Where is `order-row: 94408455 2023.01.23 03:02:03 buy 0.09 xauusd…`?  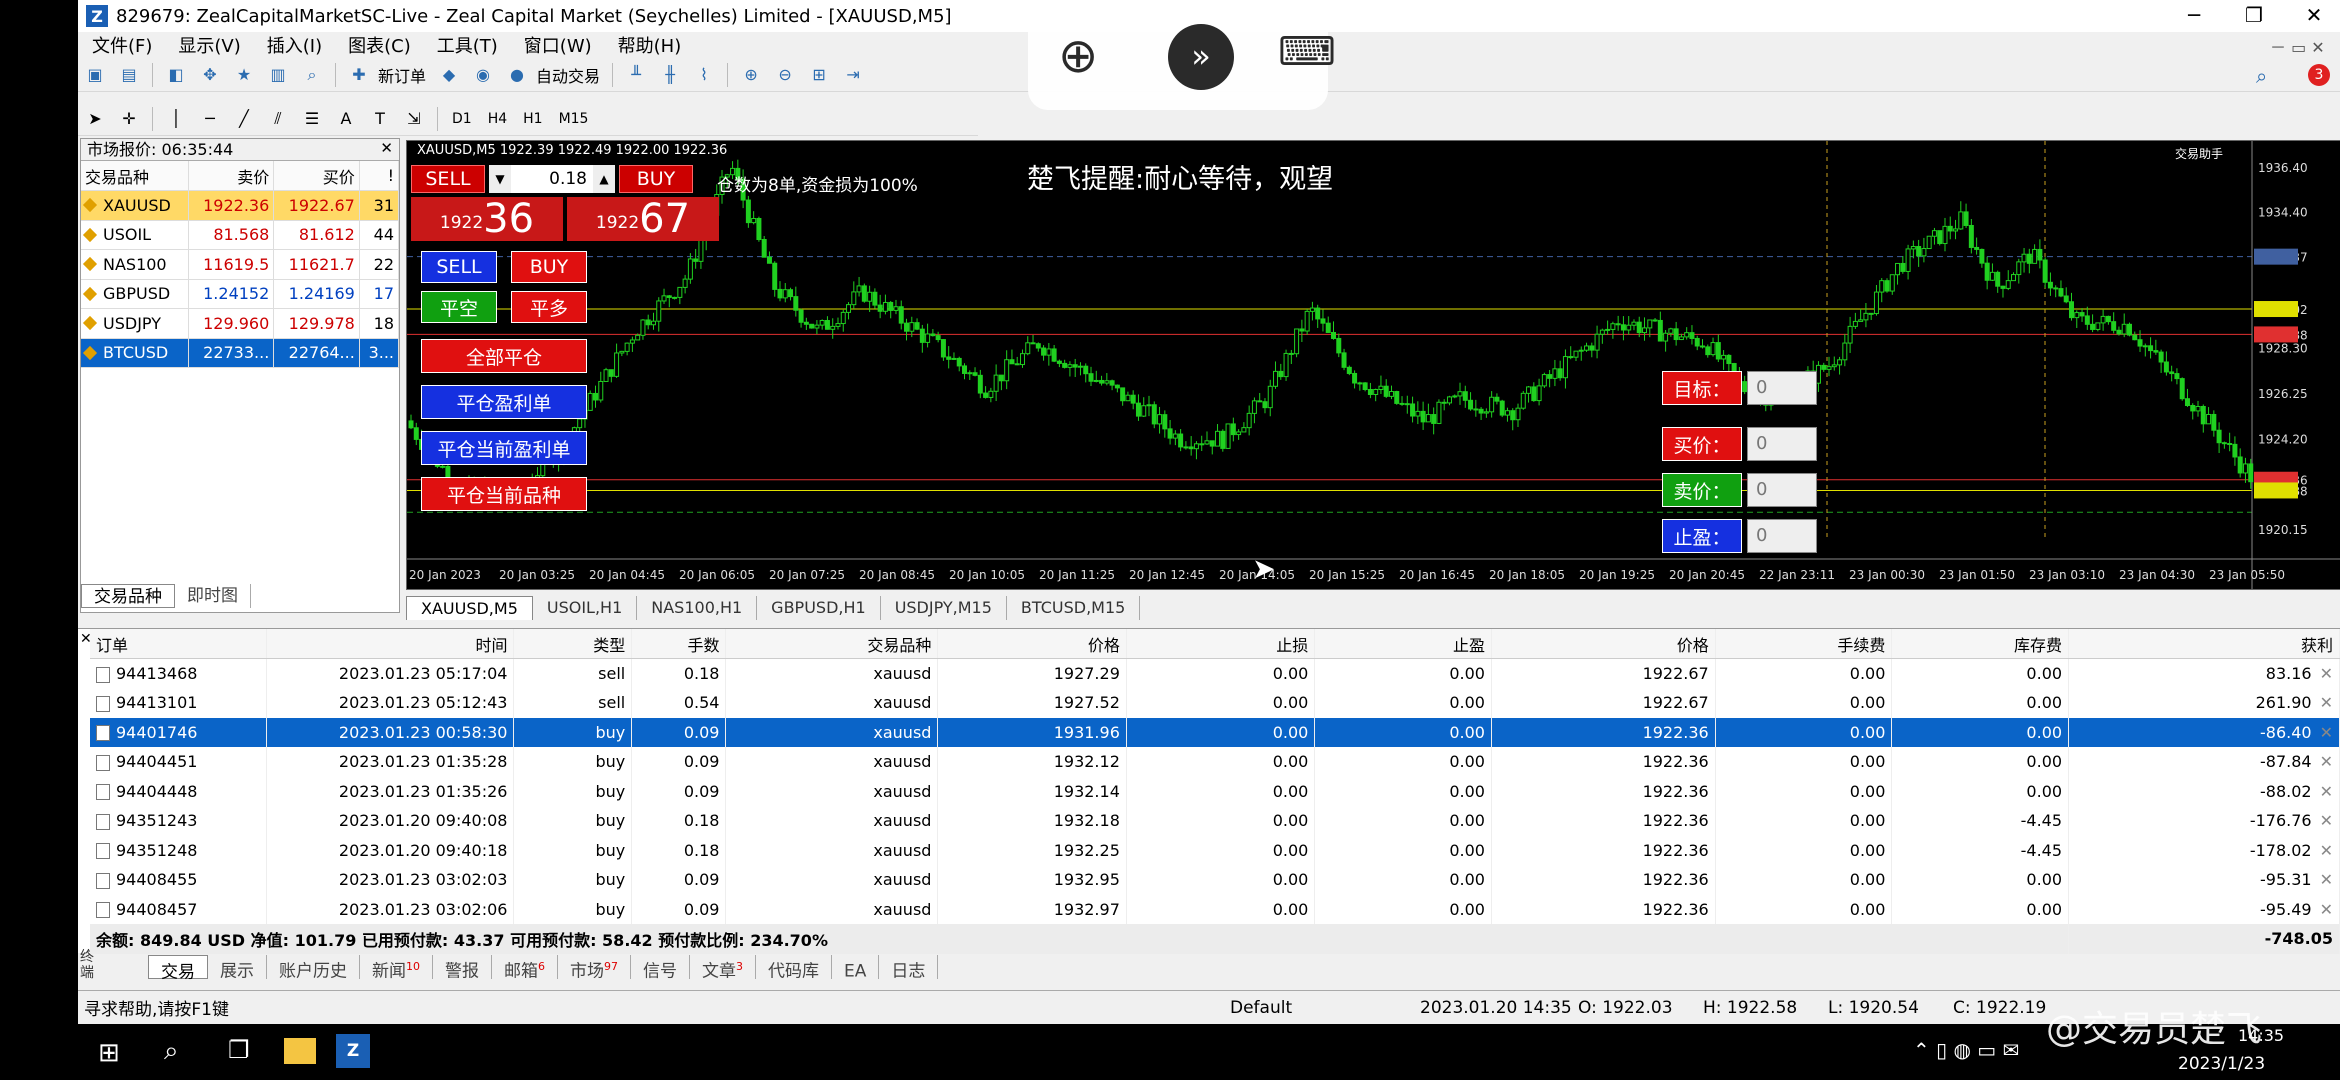
order-row: 94408455 2023.01.23 03:02:03 buy 0.09 xauusd… is located at coordinates (1215, 880).